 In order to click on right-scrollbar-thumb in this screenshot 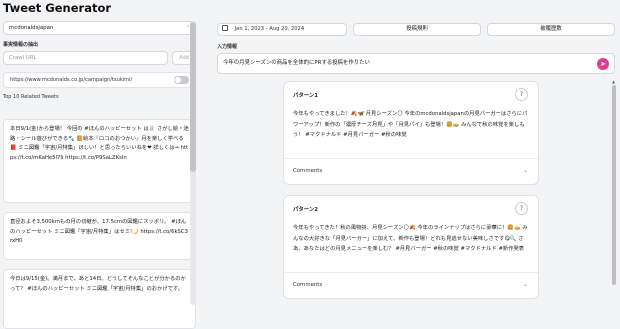, I will do `click(613, 185)`.